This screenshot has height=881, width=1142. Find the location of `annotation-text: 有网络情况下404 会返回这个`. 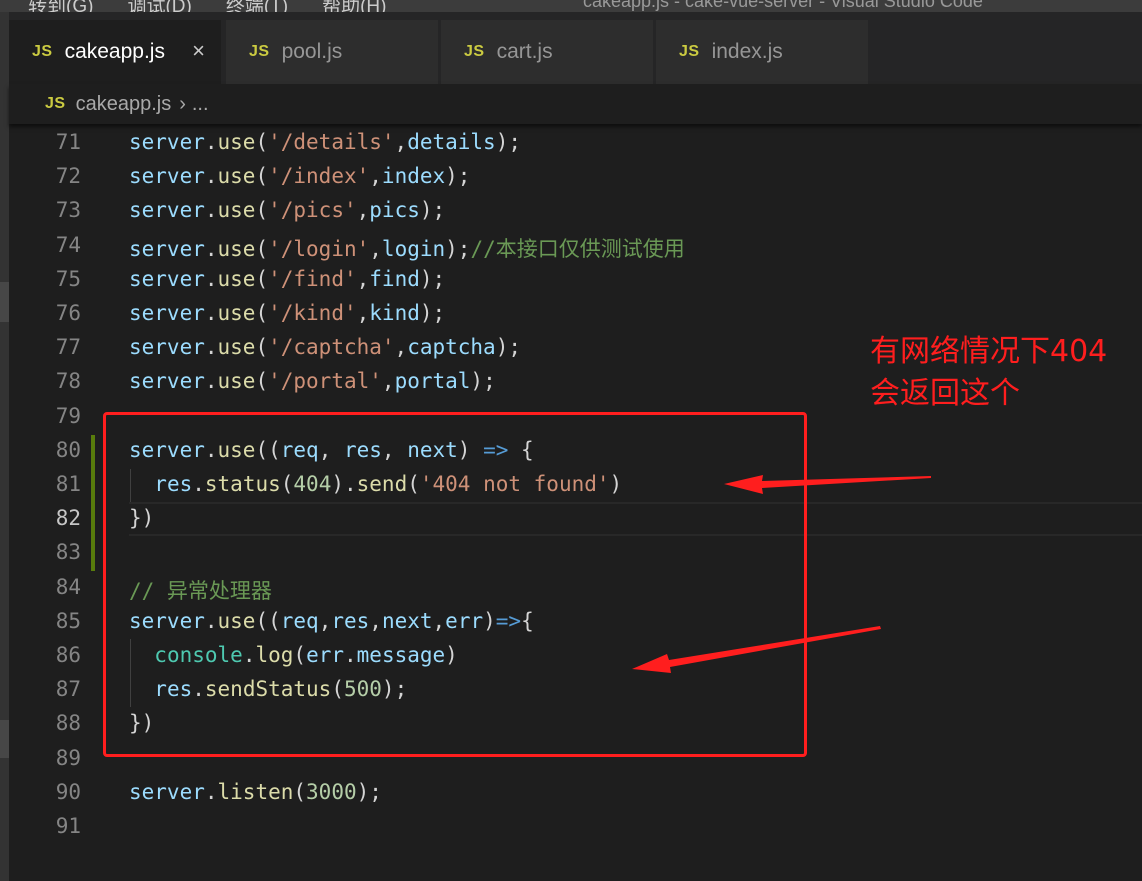

annotation-text: 有网络情况下404 会返回这个 is located at coordinates (989, 372).